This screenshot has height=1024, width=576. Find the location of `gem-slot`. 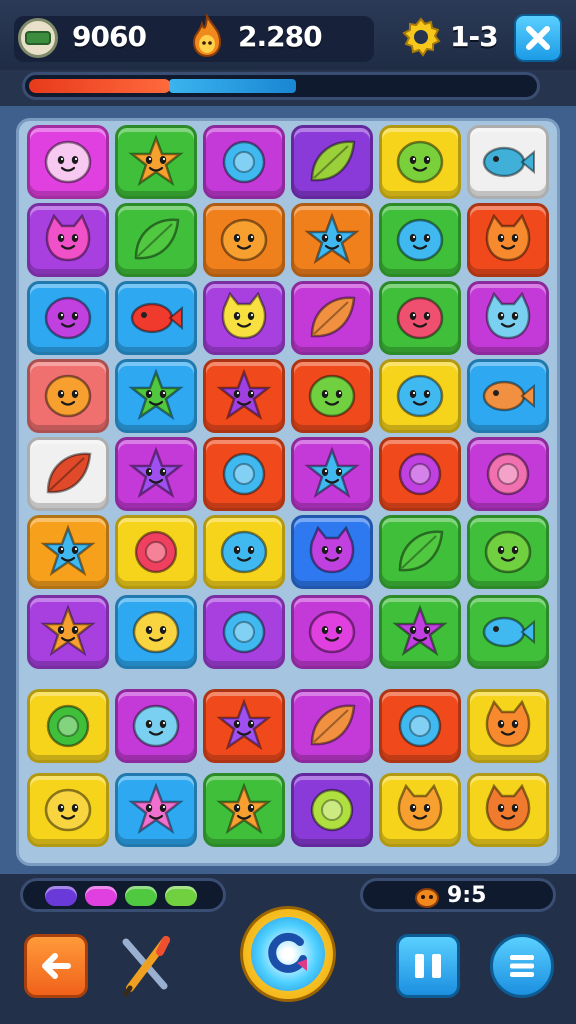

gem-slot is located at coordinates (181, 896).